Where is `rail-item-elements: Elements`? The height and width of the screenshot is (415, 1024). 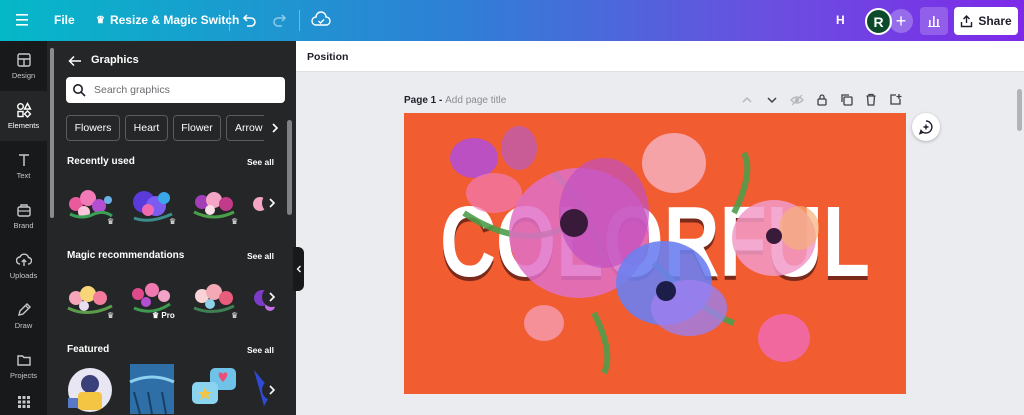 rail-item-elements: Elements is located at coordinates (23, 116).